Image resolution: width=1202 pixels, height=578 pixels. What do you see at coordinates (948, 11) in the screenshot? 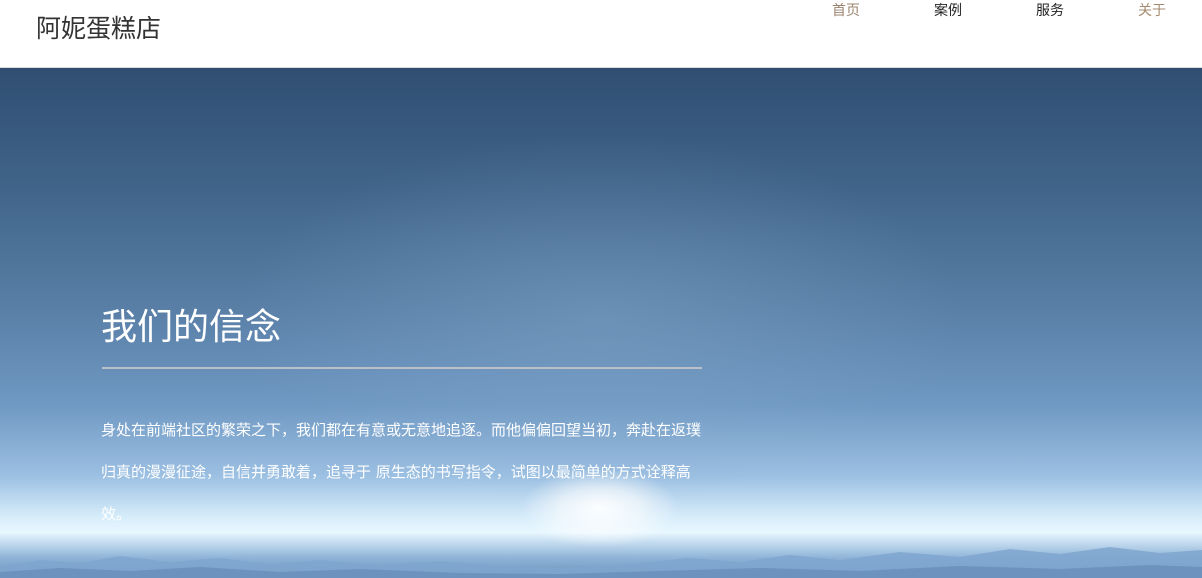
I see `nav-item-cases: 案例` at bounding box center [948, 11].